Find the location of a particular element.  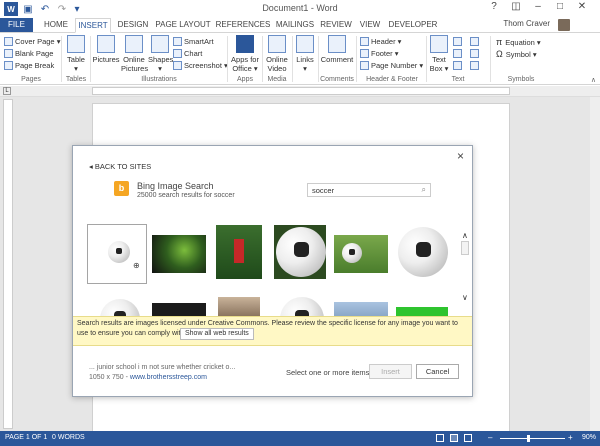

ruler-row: L is located at coordinates (300, 91).